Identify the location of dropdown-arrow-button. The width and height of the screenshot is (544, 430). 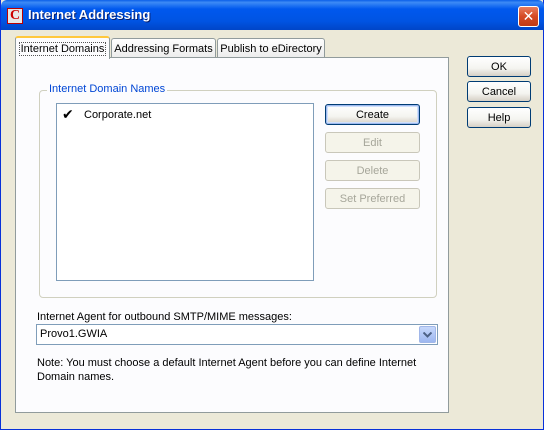
(427, 334).